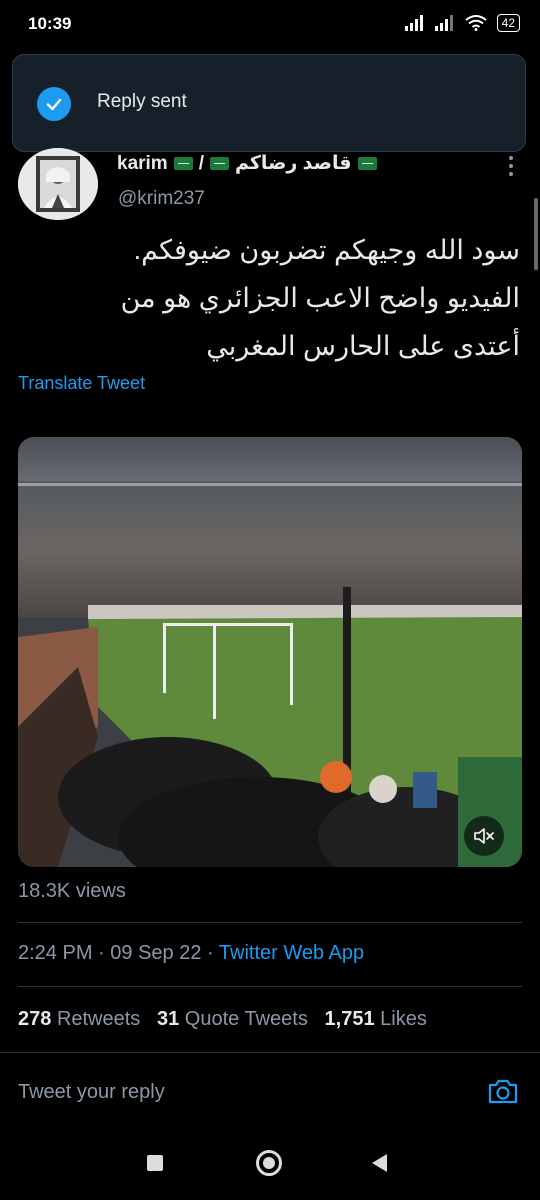 Image resolution: width=540 pixels, height=1200 pixels. What do you see at coordinates (35, 1019) in the screenshot?
I see `retweets-count: 278` at bounding box center [35, 1019].